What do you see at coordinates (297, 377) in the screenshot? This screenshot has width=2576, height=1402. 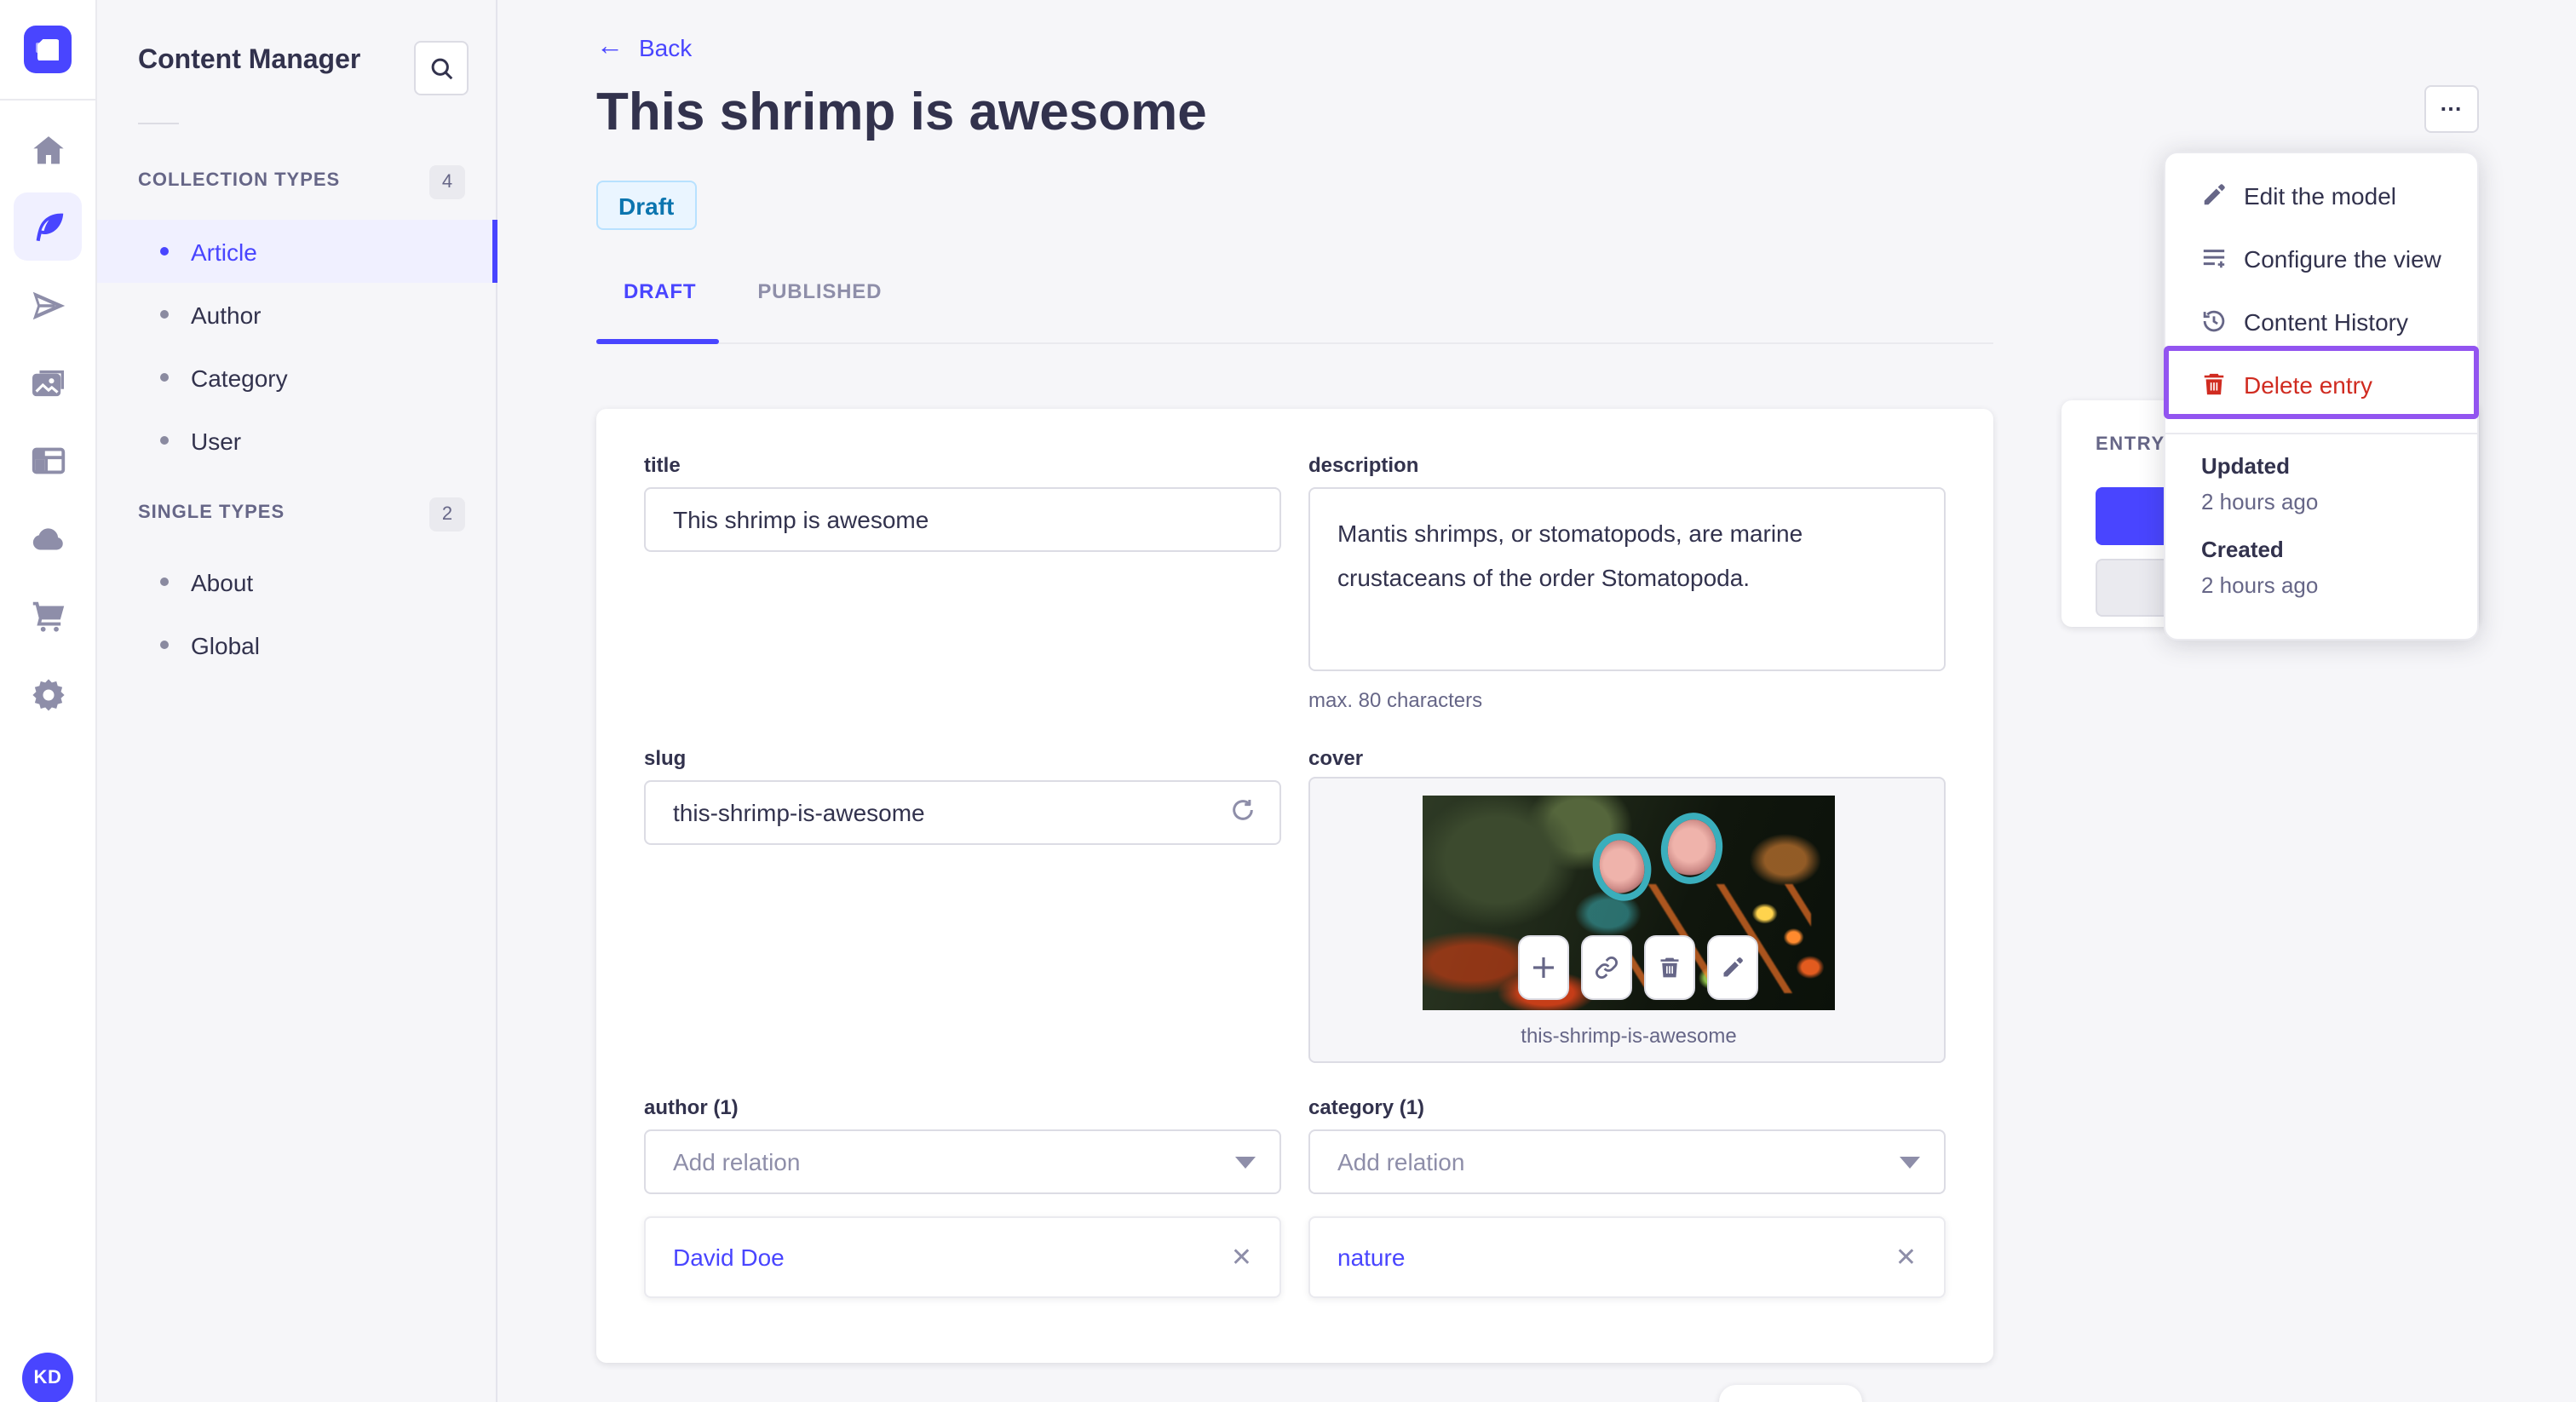 I see `sidebar-item-category: Category` at bounding box center [297, 377].